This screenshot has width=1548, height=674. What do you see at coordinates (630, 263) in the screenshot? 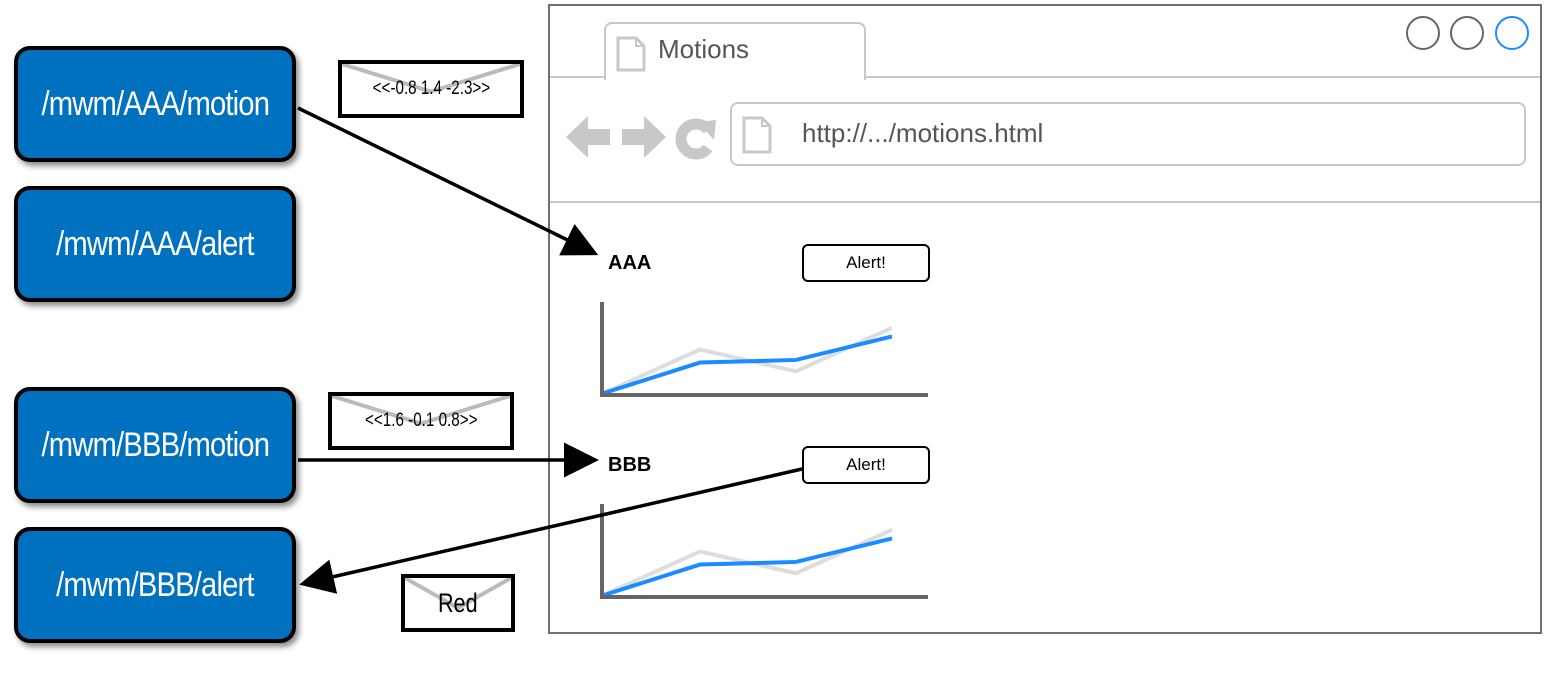
I see `panel-label-aaa: AAA` at bounding box center [630, 263].